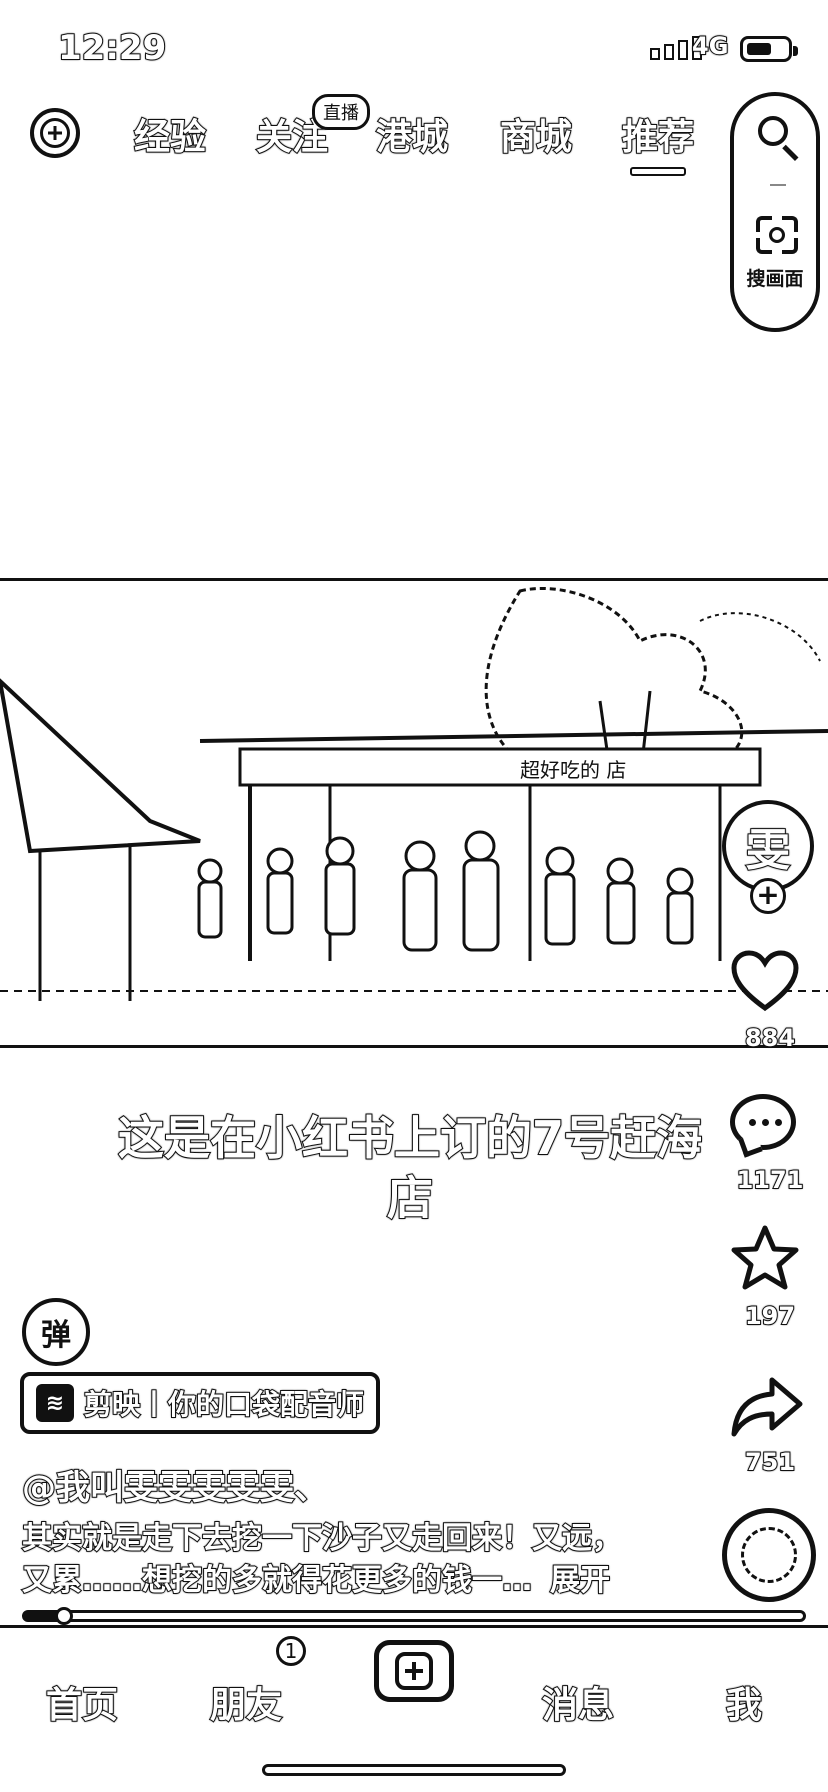 This screenshot has height=1792, width=828. Describe the element at coordinates (770, 1180) in the screenshot. I see `comment-count: 1171` at that location.